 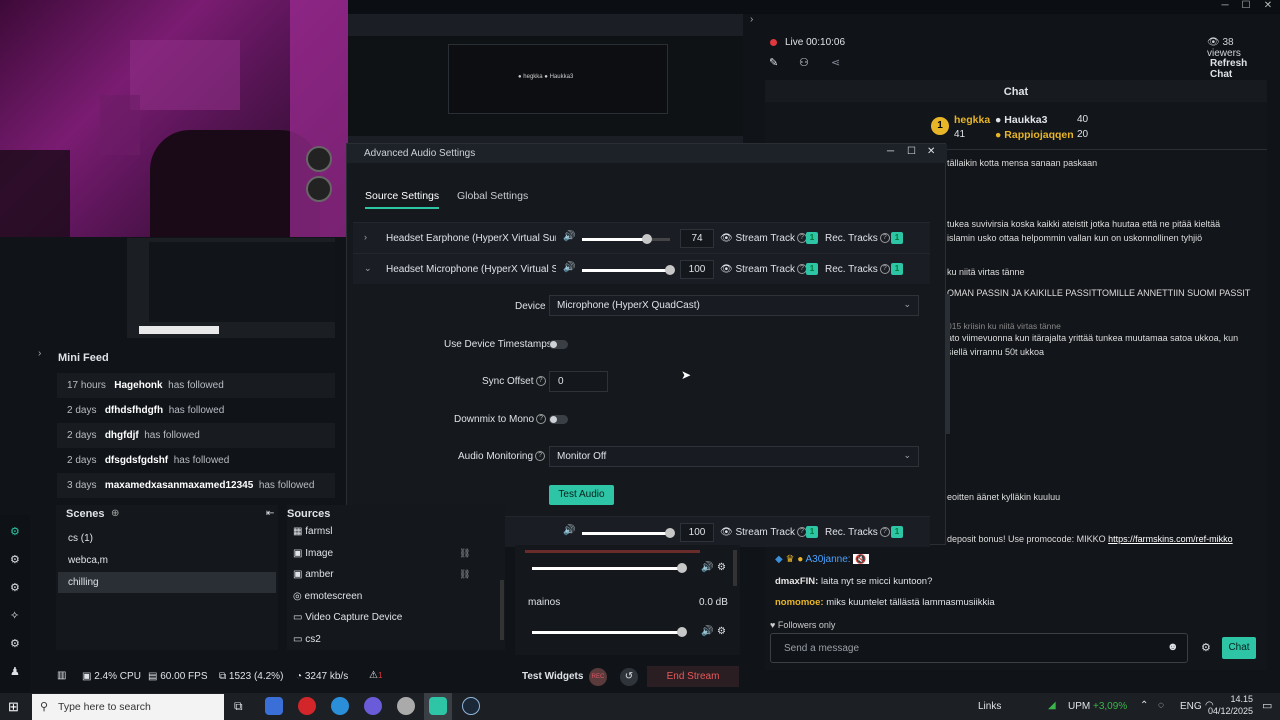 I want to click on stream-track-label: 👁 Stream Track?, so click(x=763, y=238).